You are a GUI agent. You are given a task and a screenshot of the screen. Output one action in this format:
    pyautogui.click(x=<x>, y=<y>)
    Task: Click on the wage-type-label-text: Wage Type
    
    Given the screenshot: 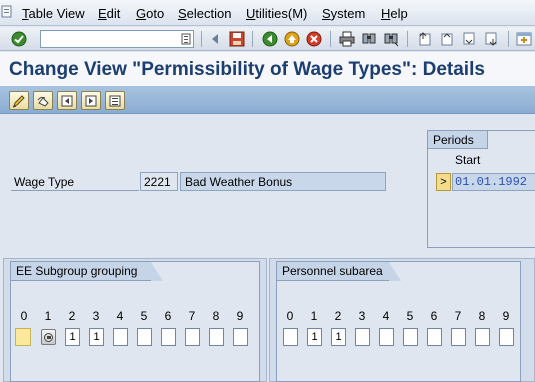 What is the action you would take?
    pyautogui.click(x=44, y=182)
    